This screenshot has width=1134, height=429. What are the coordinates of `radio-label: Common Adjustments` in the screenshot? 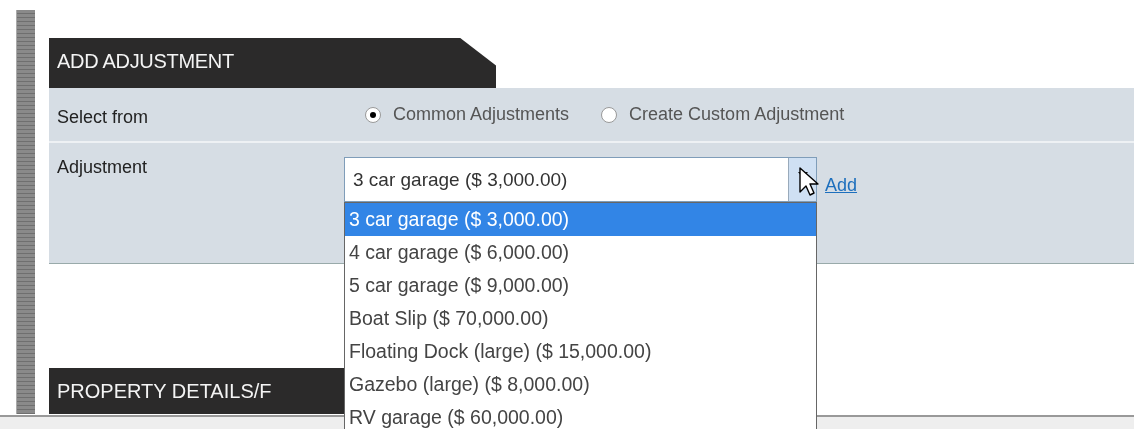 It's located at (481, 114).